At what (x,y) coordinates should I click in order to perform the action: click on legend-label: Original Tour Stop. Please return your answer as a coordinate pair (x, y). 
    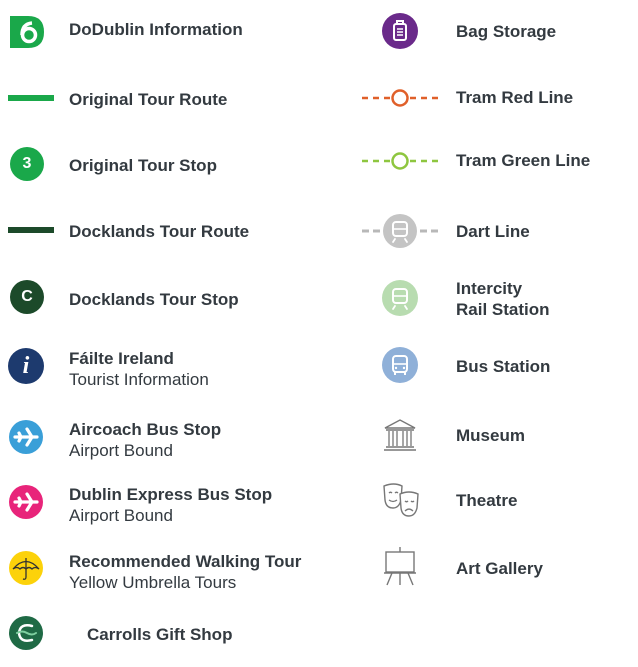
    Looking at the image, I should click on (143, 165).